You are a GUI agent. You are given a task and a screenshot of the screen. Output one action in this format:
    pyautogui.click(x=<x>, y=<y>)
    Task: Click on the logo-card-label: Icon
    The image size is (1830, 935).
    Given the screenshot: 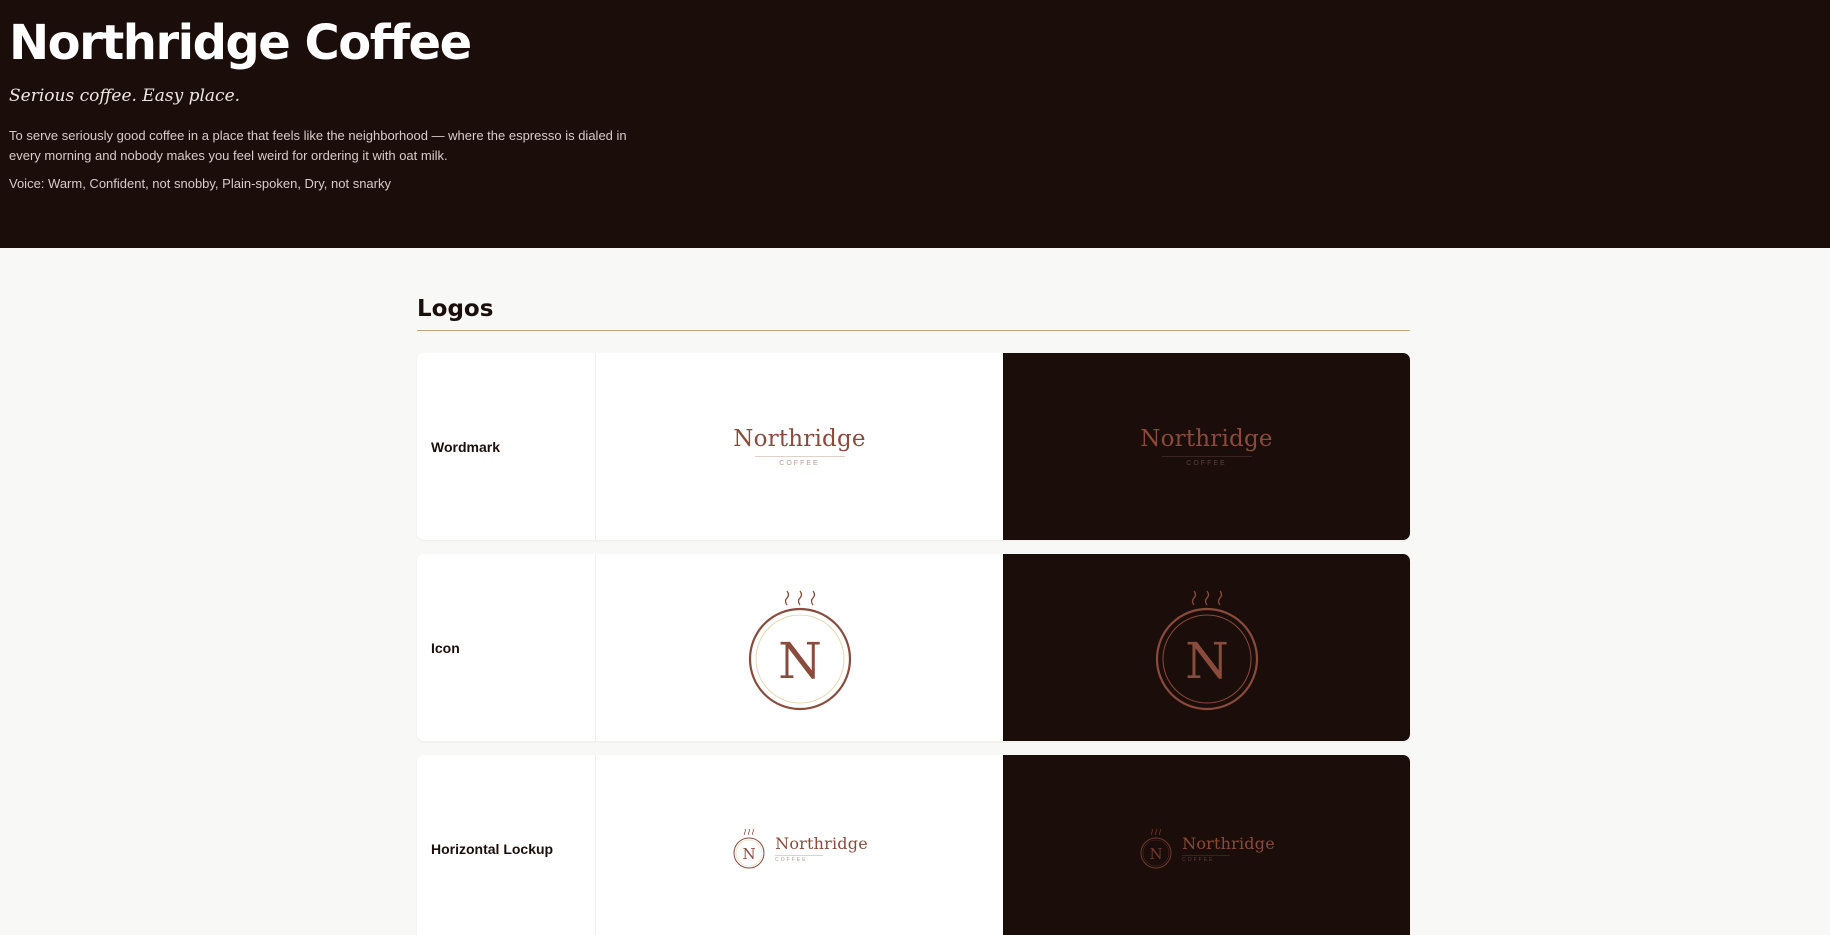 What is the action you would take?
    pyautogui.click(x=506, y=647)
    